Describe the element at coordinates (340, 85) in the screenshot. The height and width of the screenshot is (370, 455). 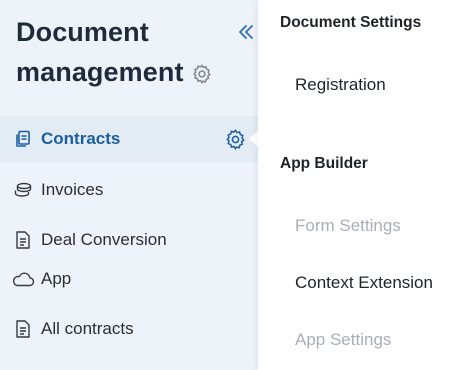
I see `menu-item-registration: Registration` at that location.